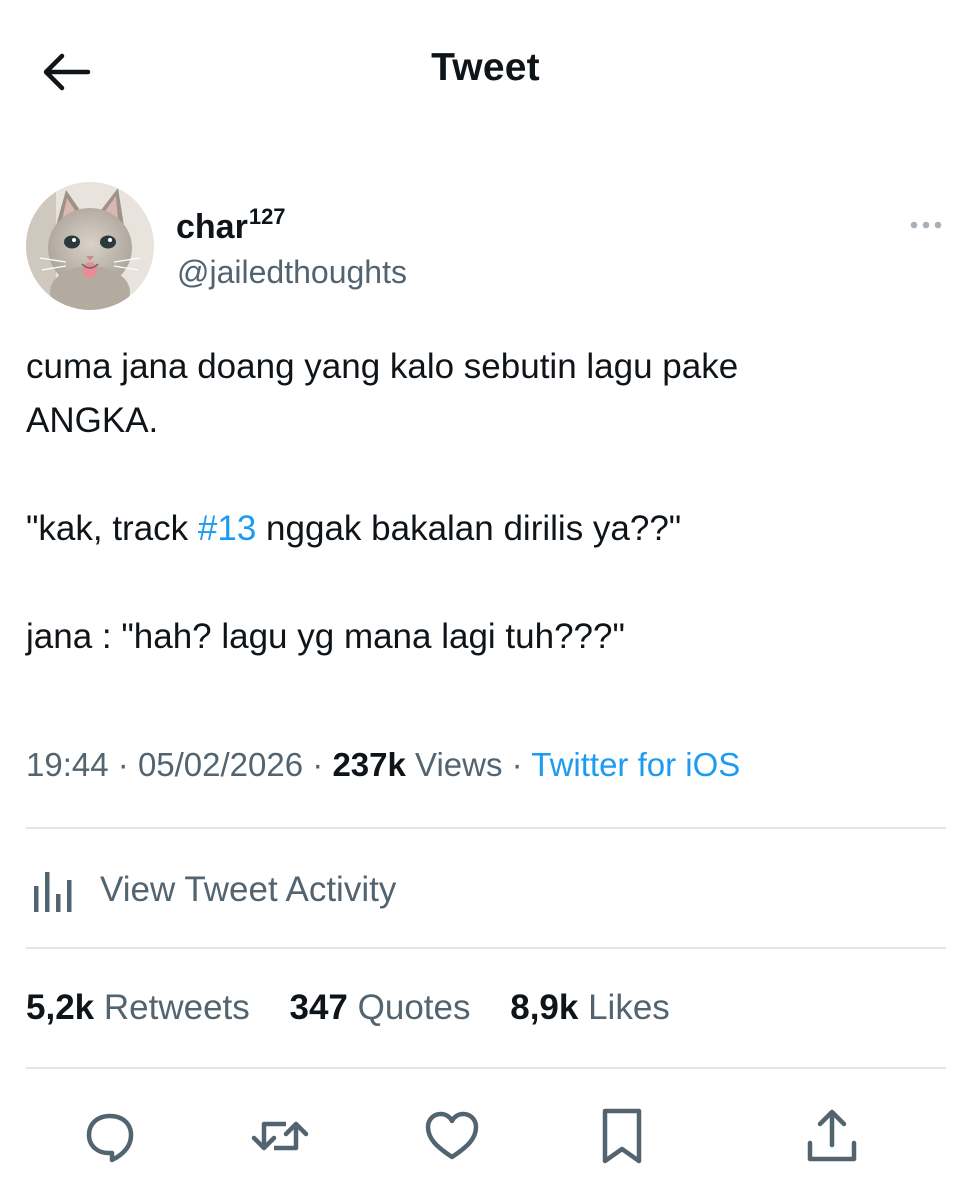  What do you see at coordinates (227, 528) in the screenshot?
I see `hashtag-link: #13` at bounding box center [227, 528].